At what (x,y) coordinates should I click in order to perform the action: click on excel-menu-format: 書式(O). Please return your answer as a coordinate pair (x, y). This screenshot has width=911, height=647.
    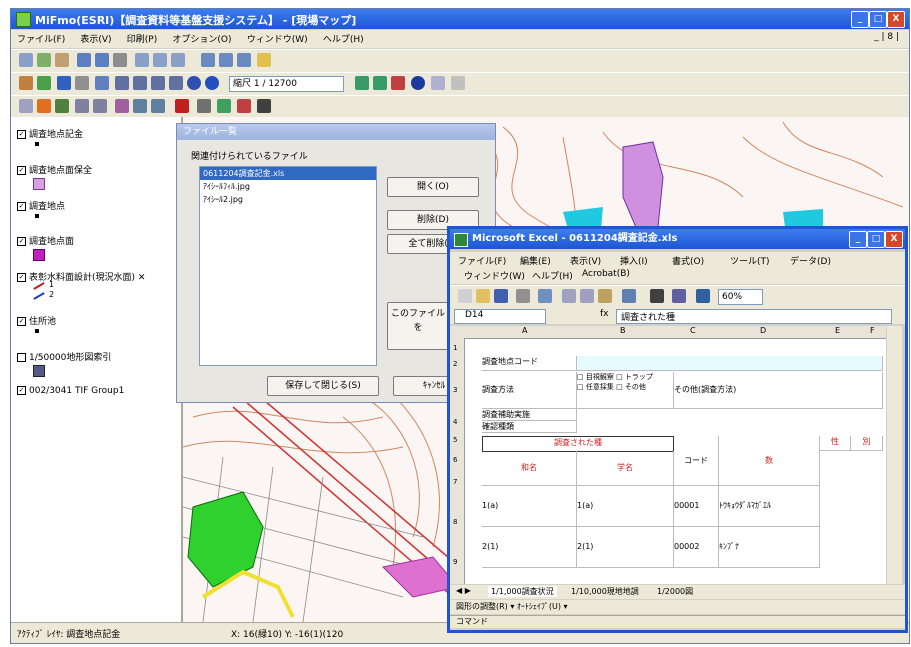
    Looking at the image, I should click on (688, 260).